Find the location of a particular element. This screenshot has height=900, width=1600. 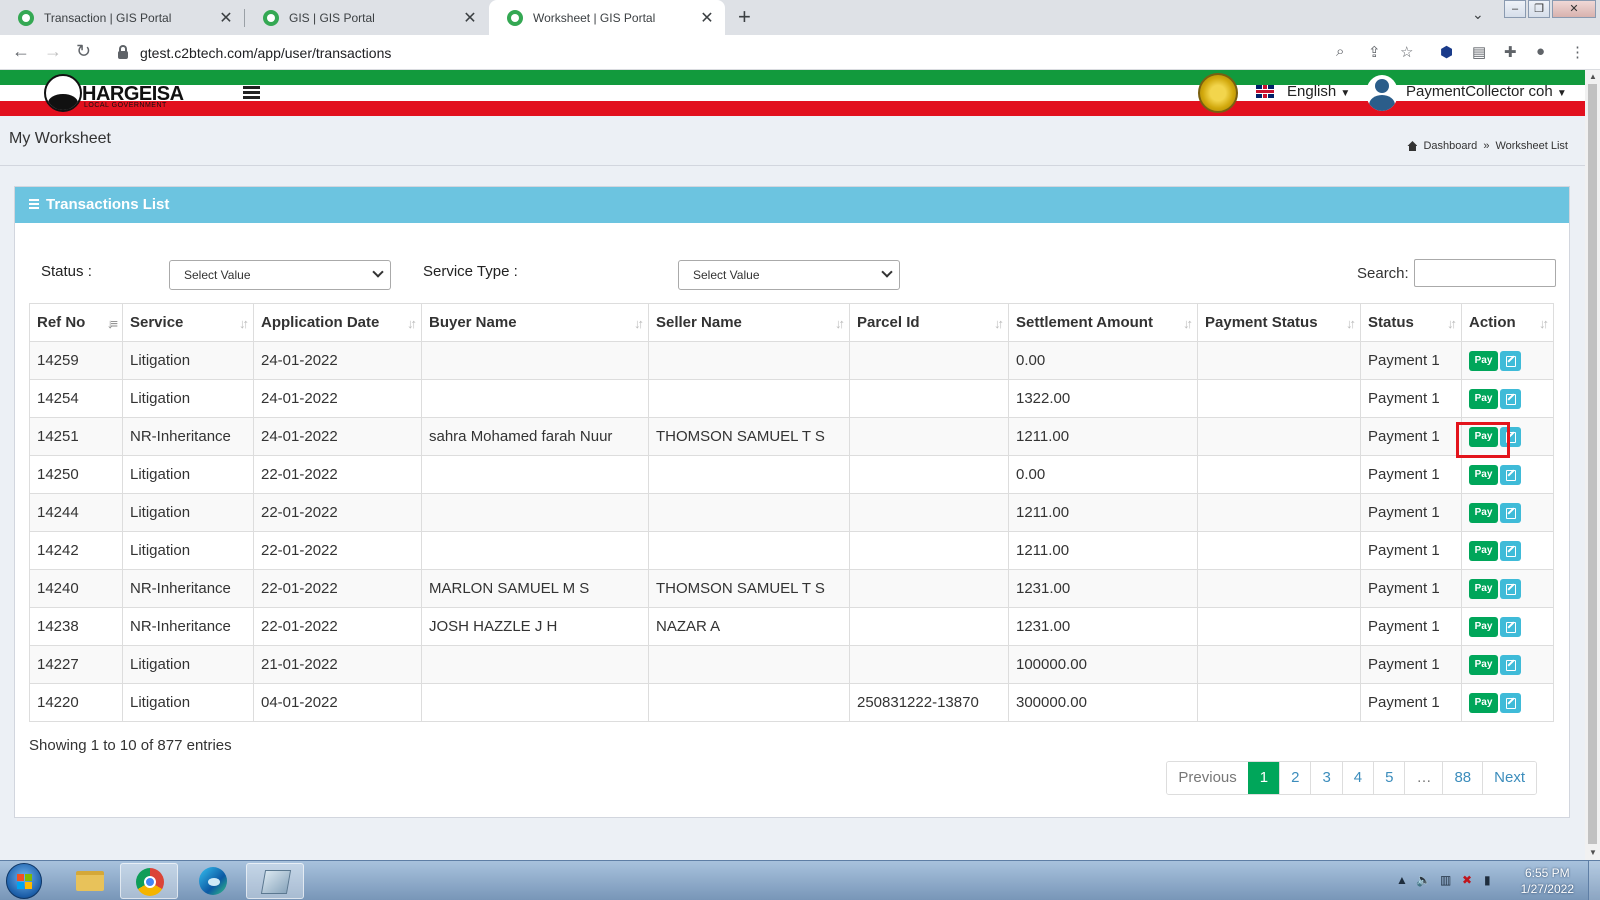

column-header-application-date: Application Date ↓↑ is located at coordinates (337, 322).